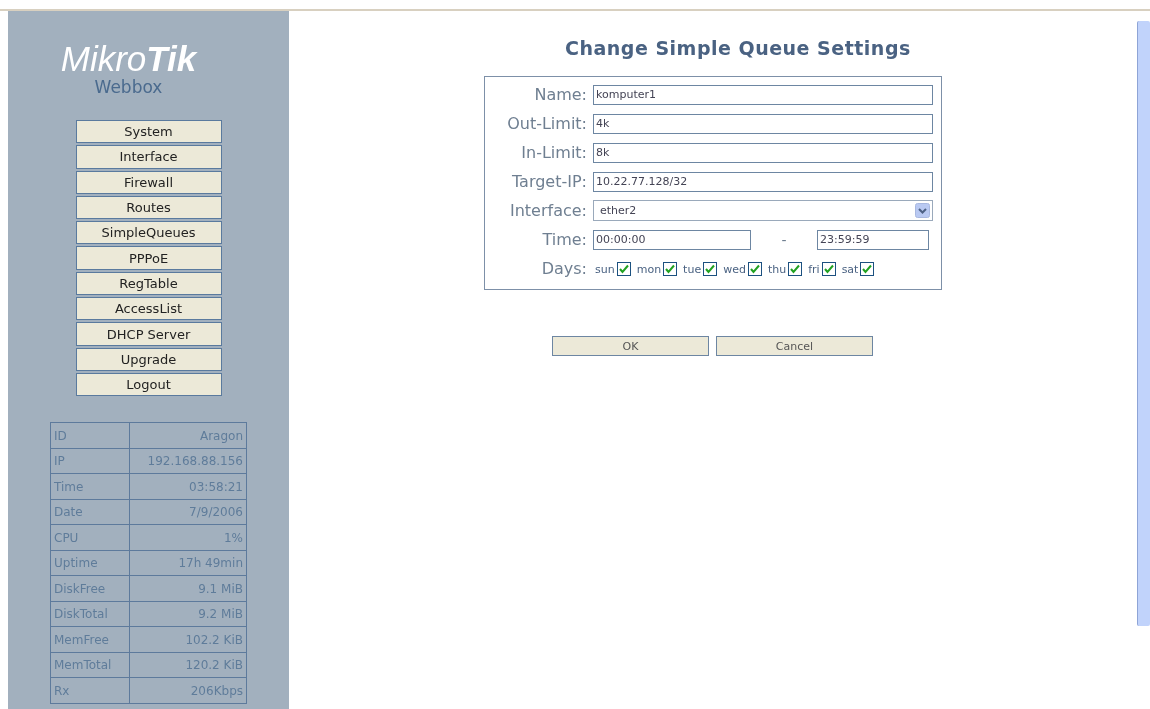  Describe the element at coordinates (560, 94) in the screenshot. I see `field-label: Name:` at that location.